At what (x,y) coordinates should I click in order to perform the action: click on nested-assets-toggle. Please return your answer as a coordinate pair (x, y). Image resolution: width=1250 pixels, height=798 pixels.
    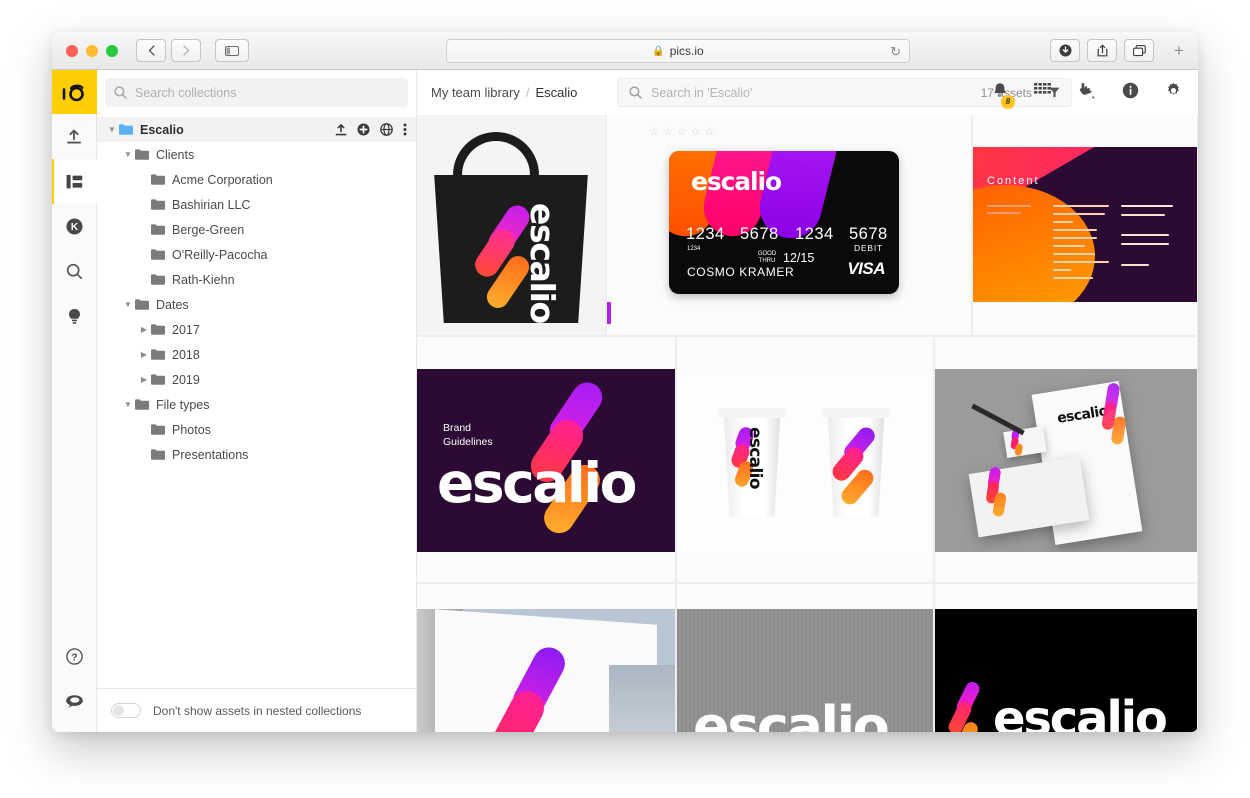
    Looking at the image, I should click on (126, 710).